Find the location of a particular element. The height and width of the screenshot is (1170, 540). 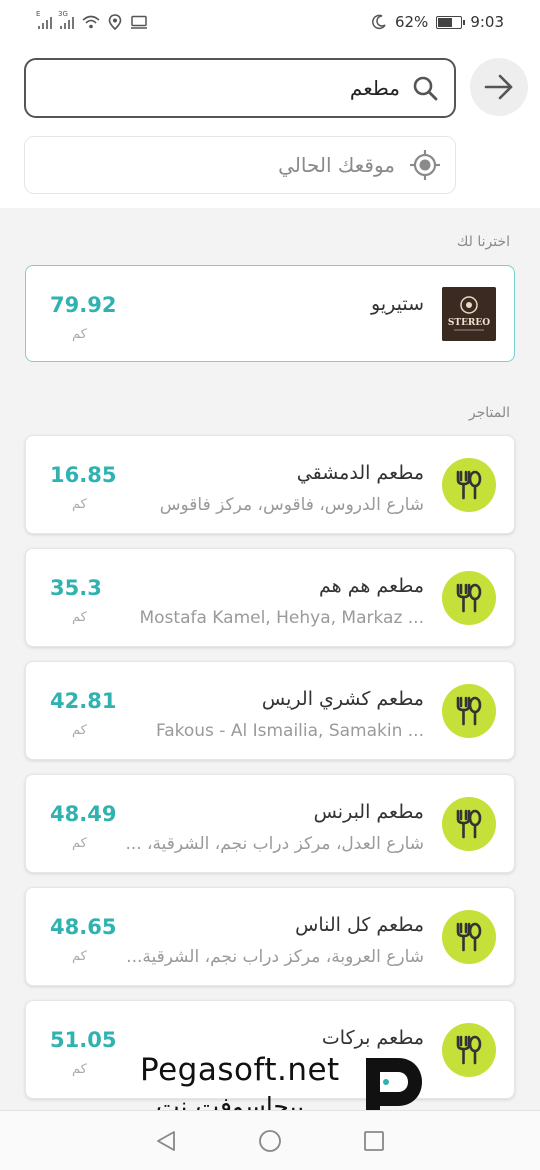

featured-store-card: STEREO ستيريو 79.92 كم is located at coordinates (270, 313).